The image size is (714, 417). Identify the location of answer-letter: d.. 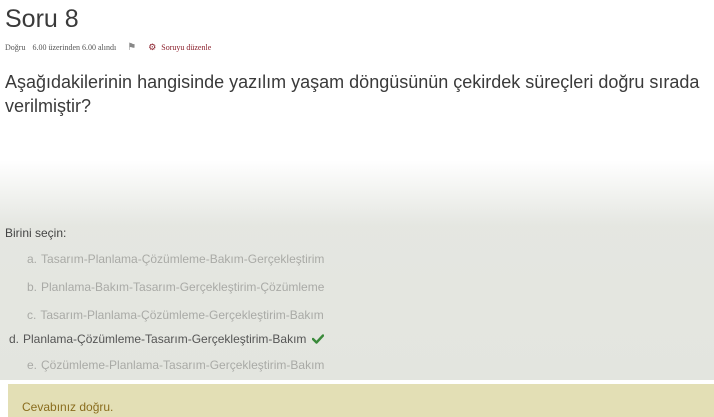
(14, 339).